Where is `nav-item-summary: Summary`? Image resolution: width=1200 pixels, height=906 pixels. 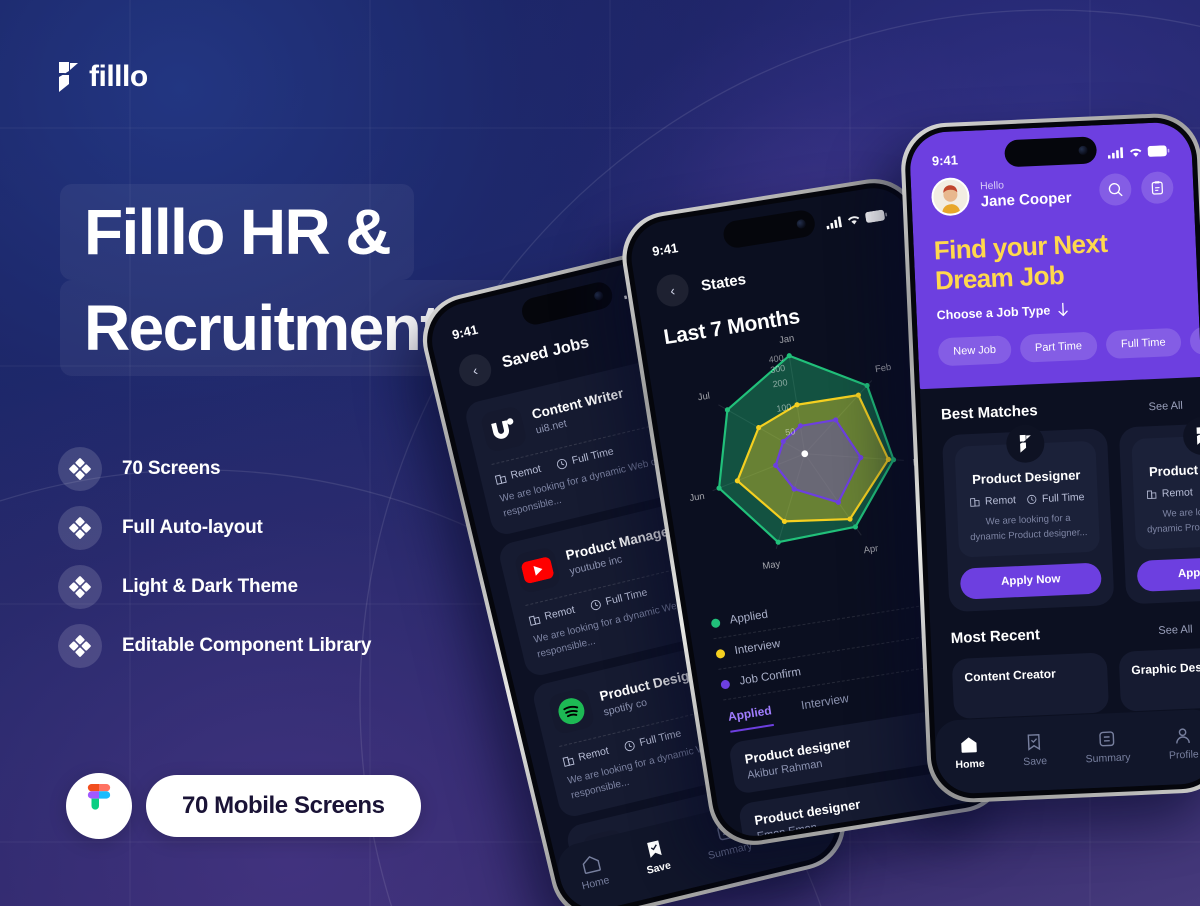 nav-item-summary: Summary is located at coordinates (1107, 746).